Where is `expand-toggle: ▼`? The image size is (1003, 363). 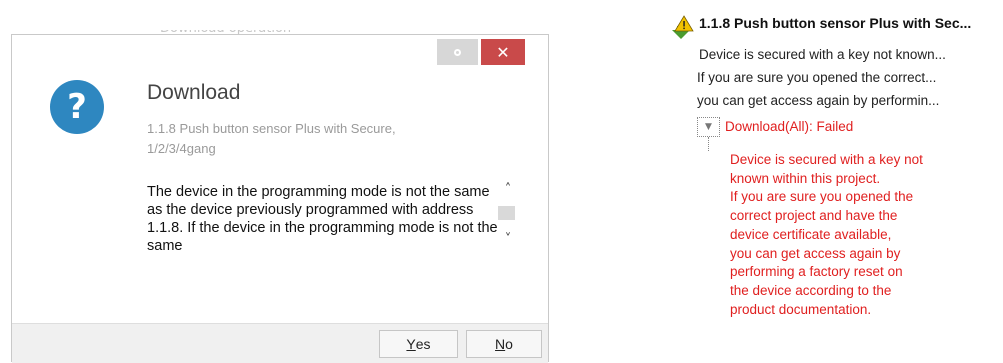 expand-toggle: ▼ is located at coordinates (708, 127).